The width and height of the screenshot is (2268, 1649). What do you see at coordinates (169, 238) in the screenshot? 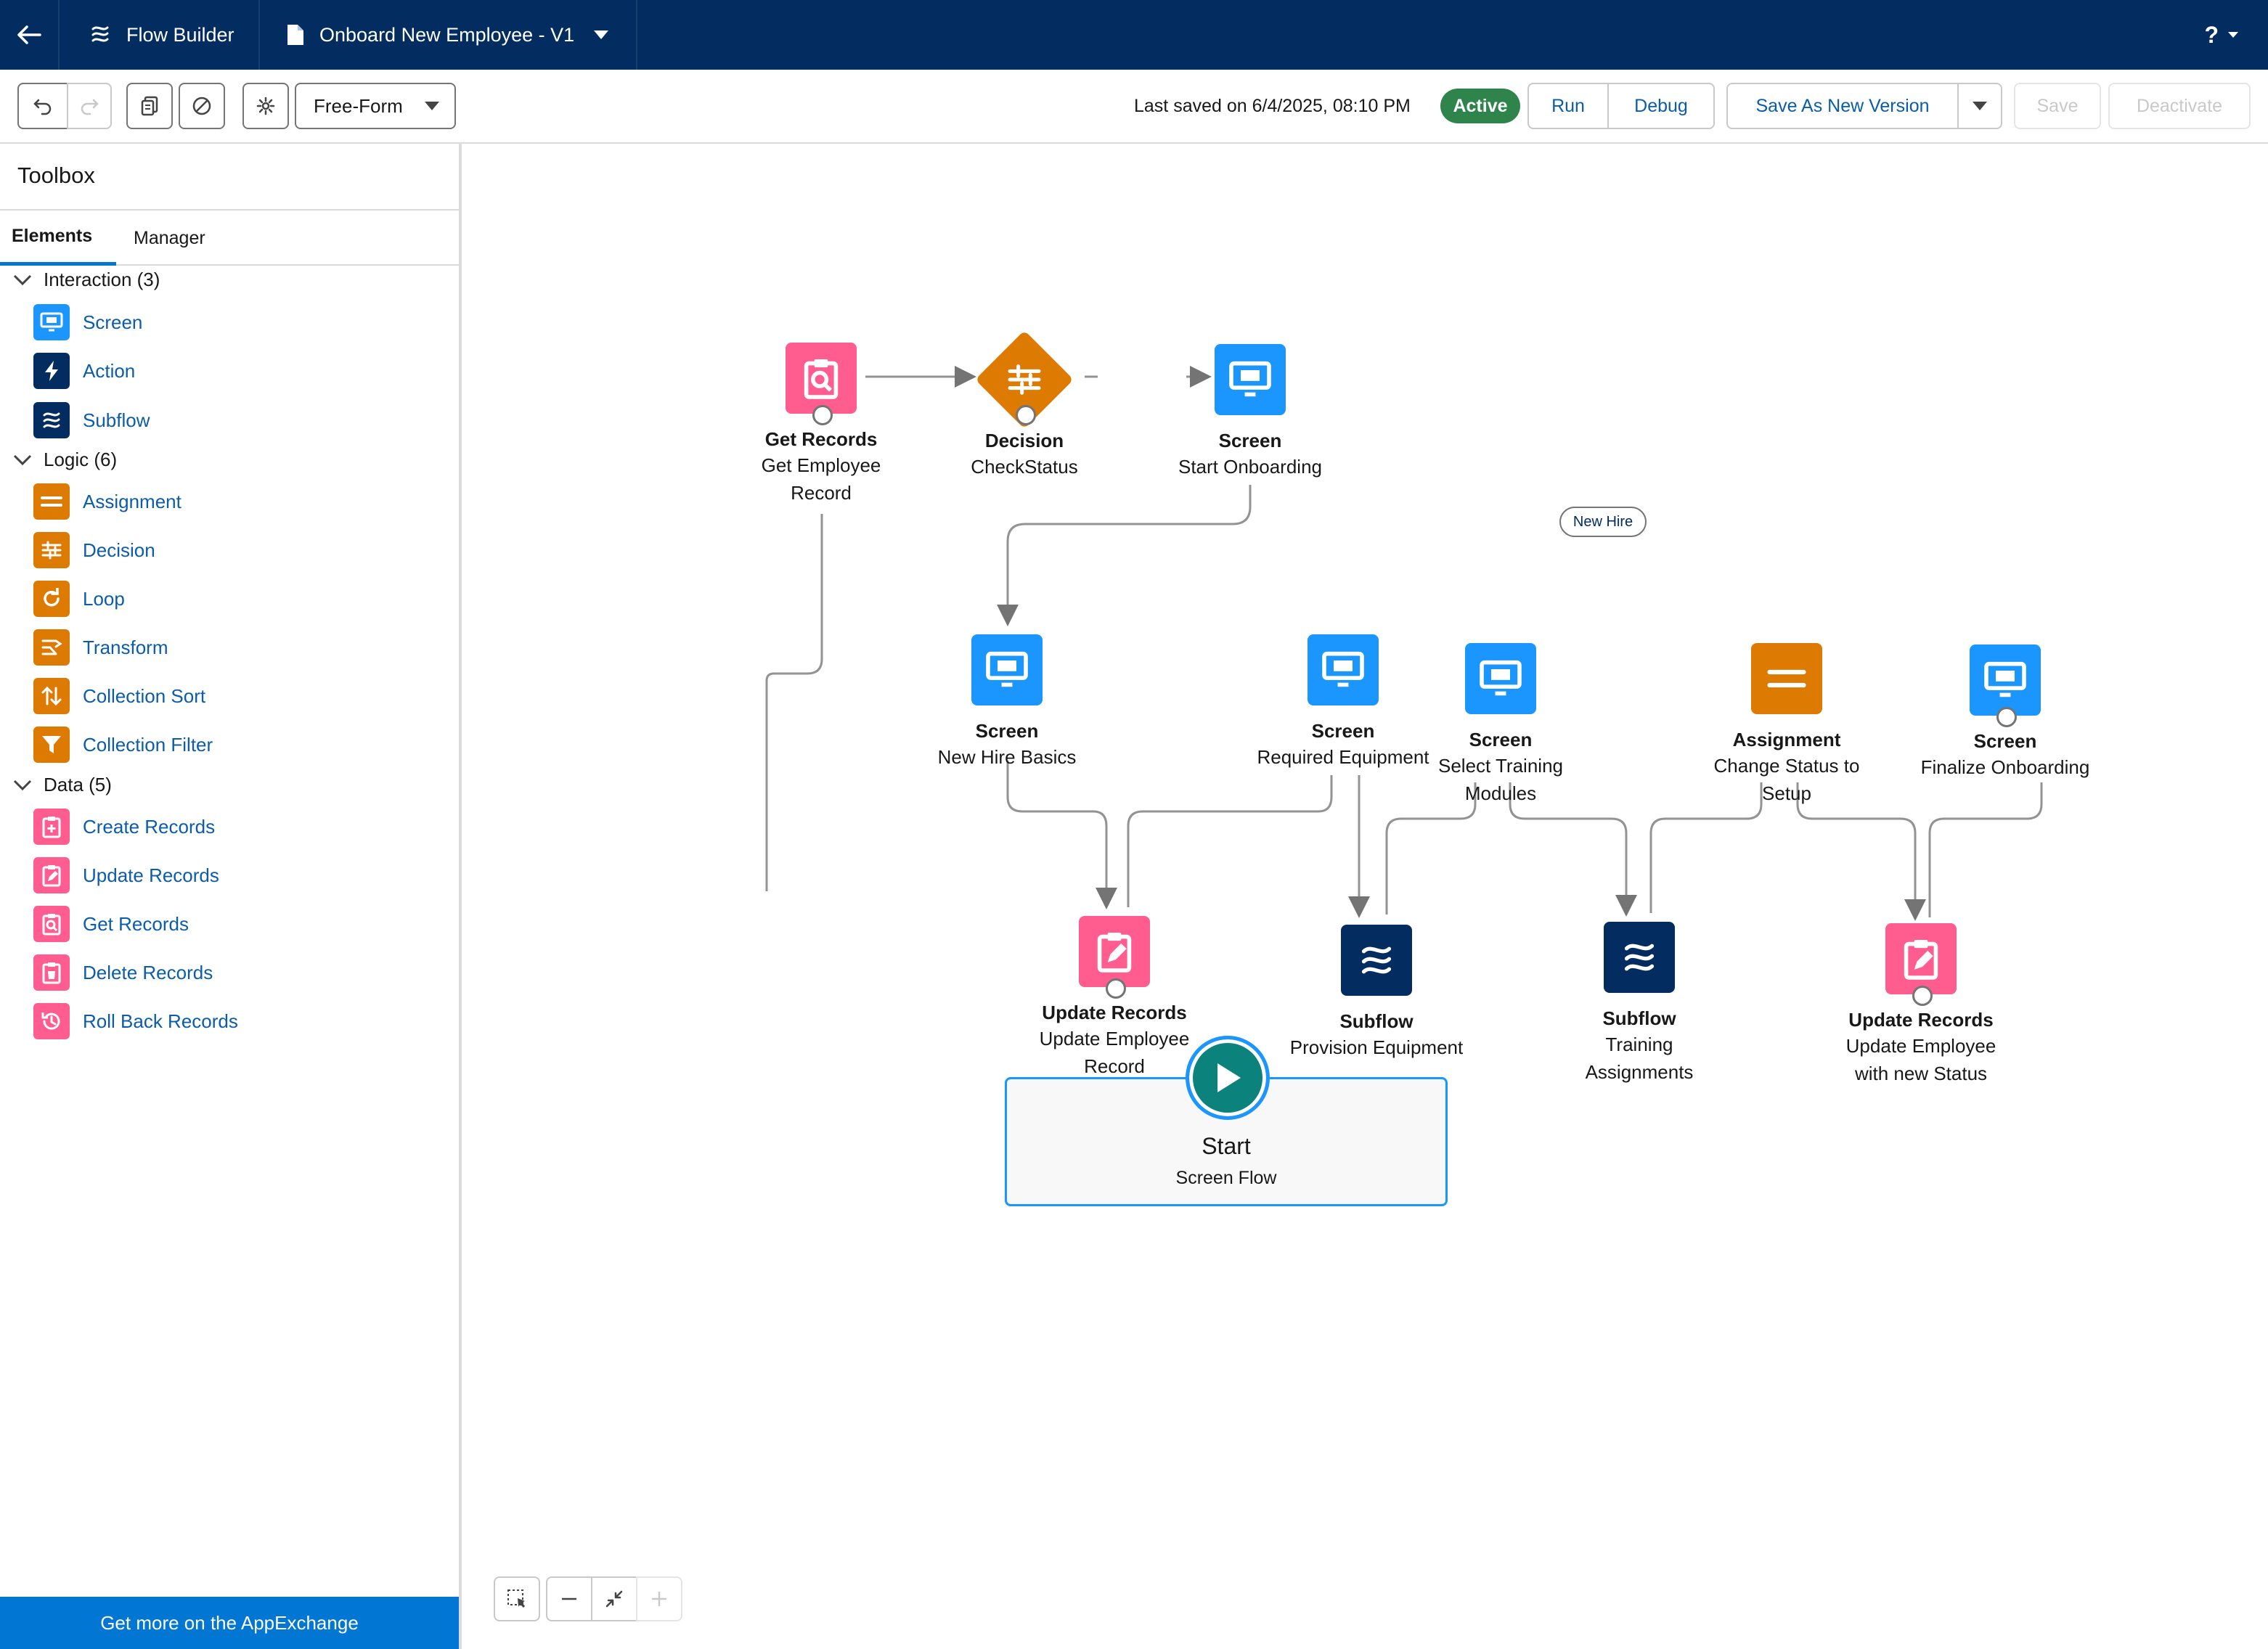
I see `tab-manager: Manager` at bounding box center [169, 238].